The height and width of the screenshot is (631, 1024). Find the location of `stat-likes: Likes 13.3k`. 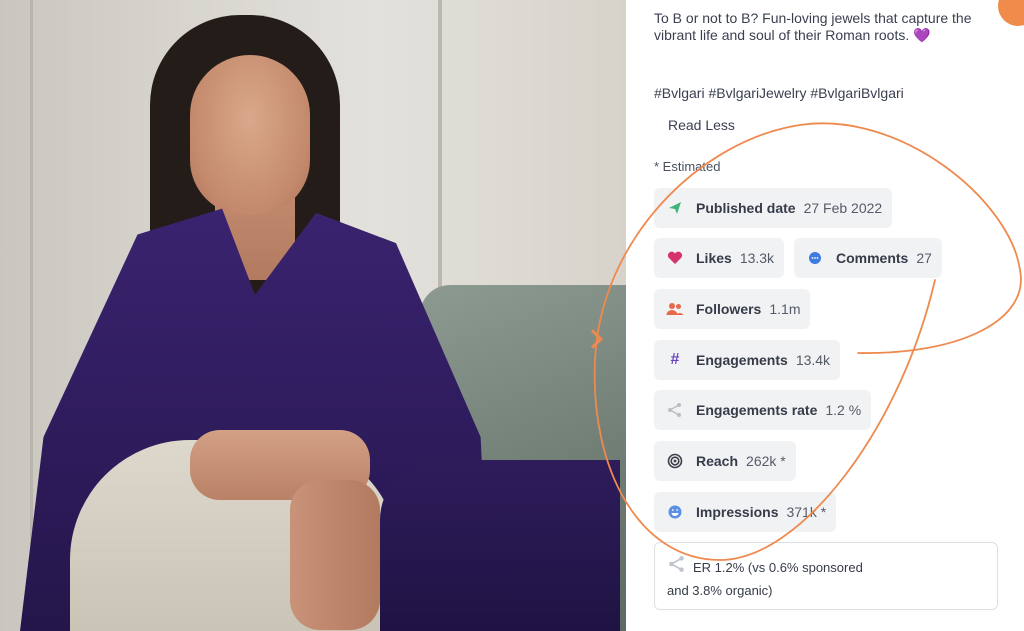

stat-likes: Likes 13.3k is located at coordinates (719, 258).